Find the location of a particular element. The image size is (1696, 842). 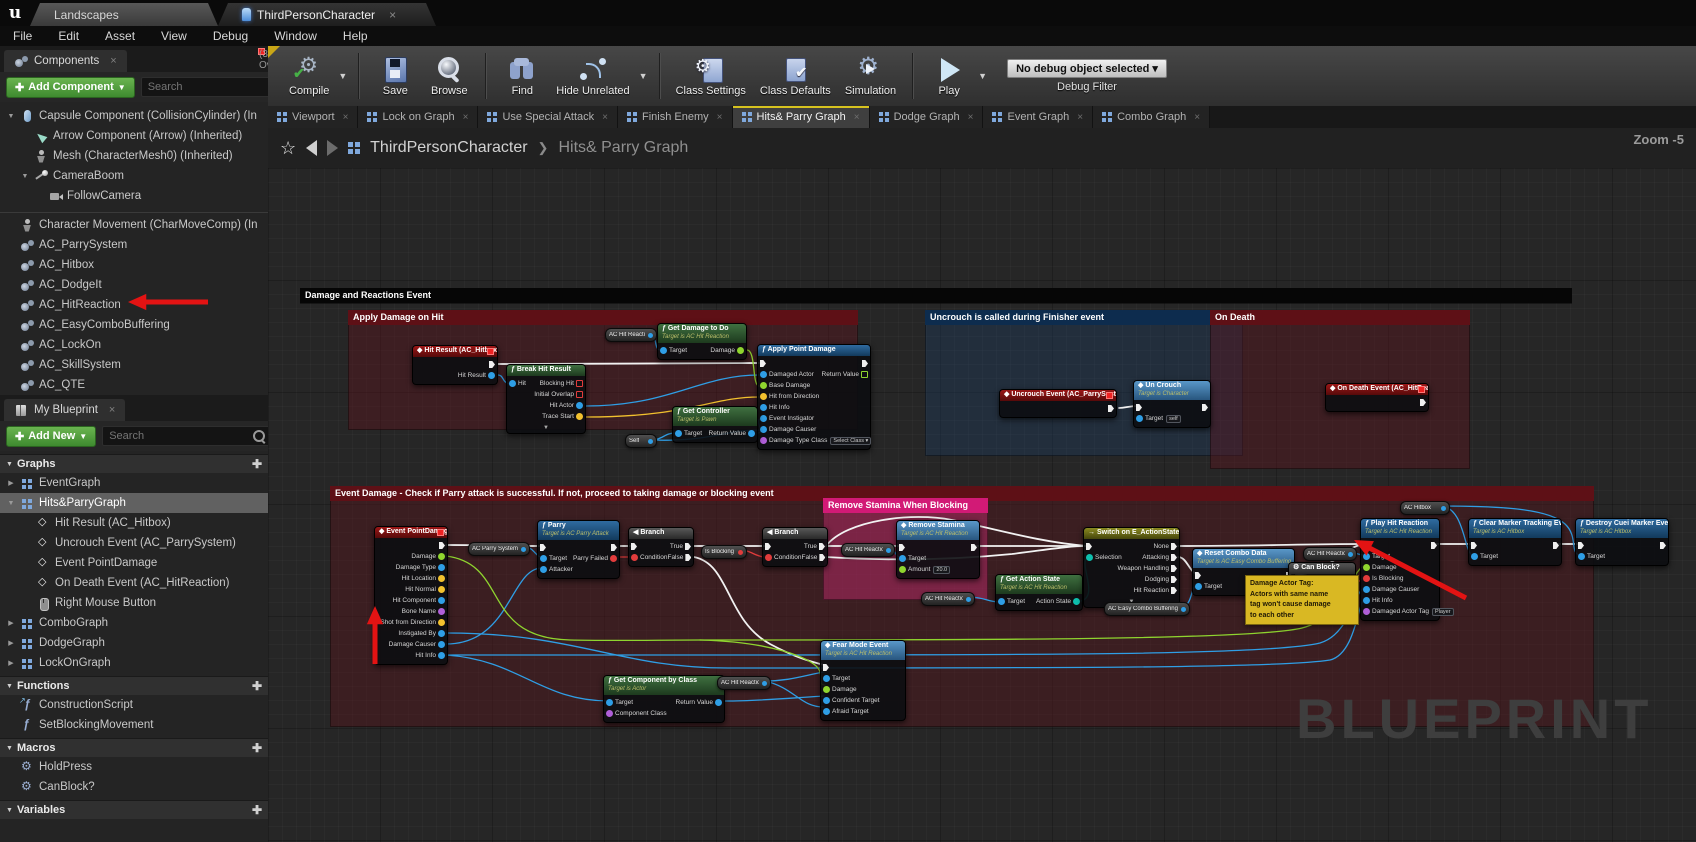

graph-tab-finish-enemy: Finish Enemy × is located at coordinates (675, 117).